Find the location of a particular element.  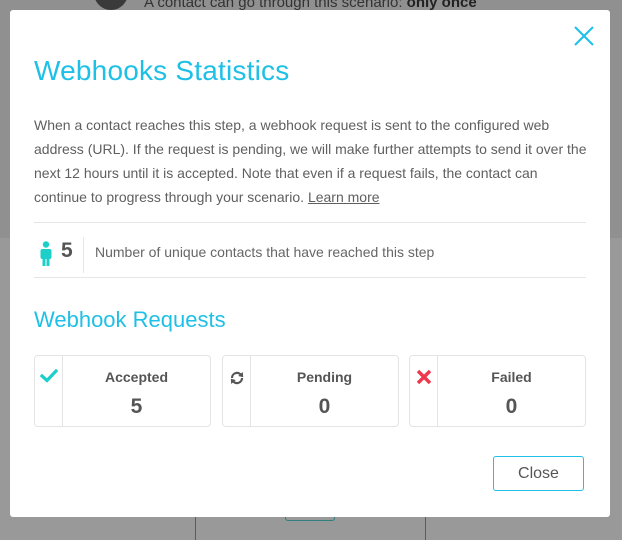

accepted-label: Accepted is located at coordinates (136, 377).